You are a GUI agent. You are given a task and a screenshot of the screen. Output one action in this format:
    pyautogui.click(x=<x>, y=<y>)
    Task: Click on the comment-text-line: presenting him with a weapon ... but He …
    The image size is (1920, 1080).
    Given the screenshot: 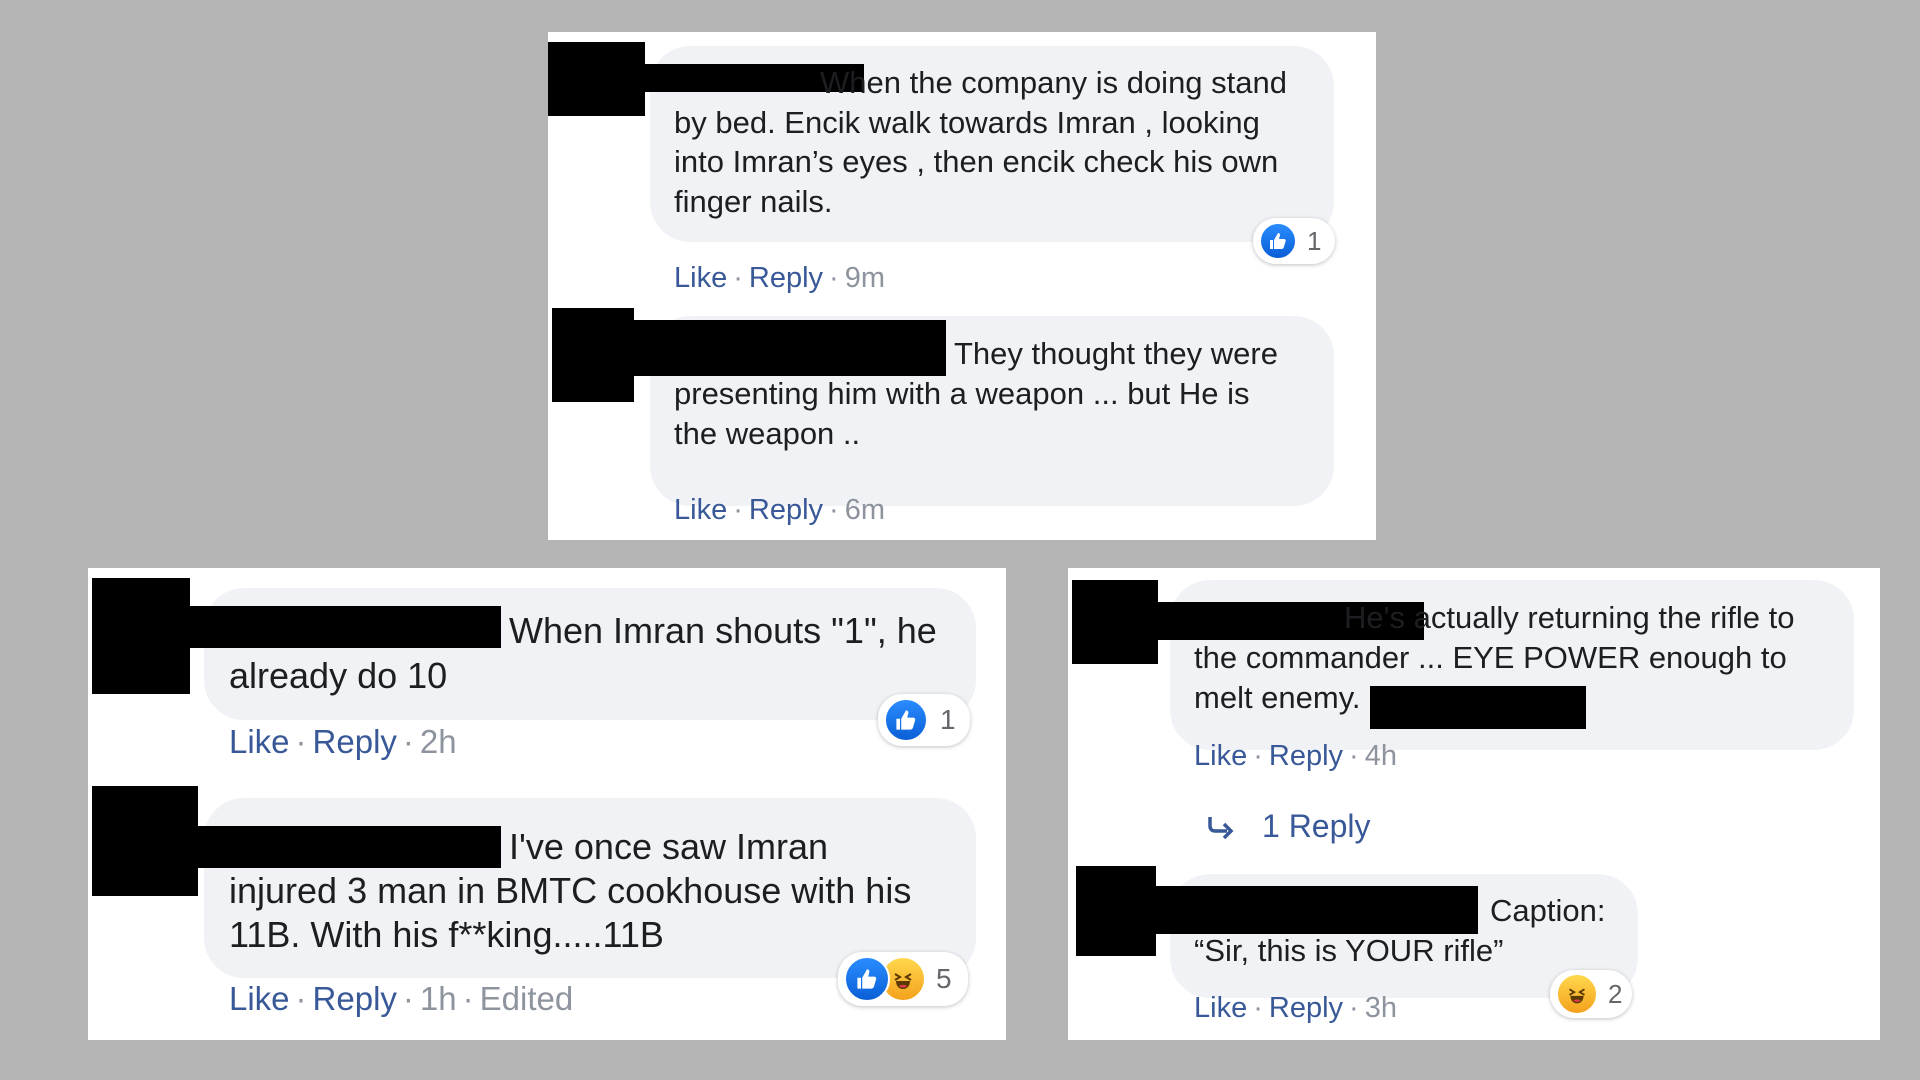 What is the action you would take?
    pyautogui.click(x=962, y=393)
    